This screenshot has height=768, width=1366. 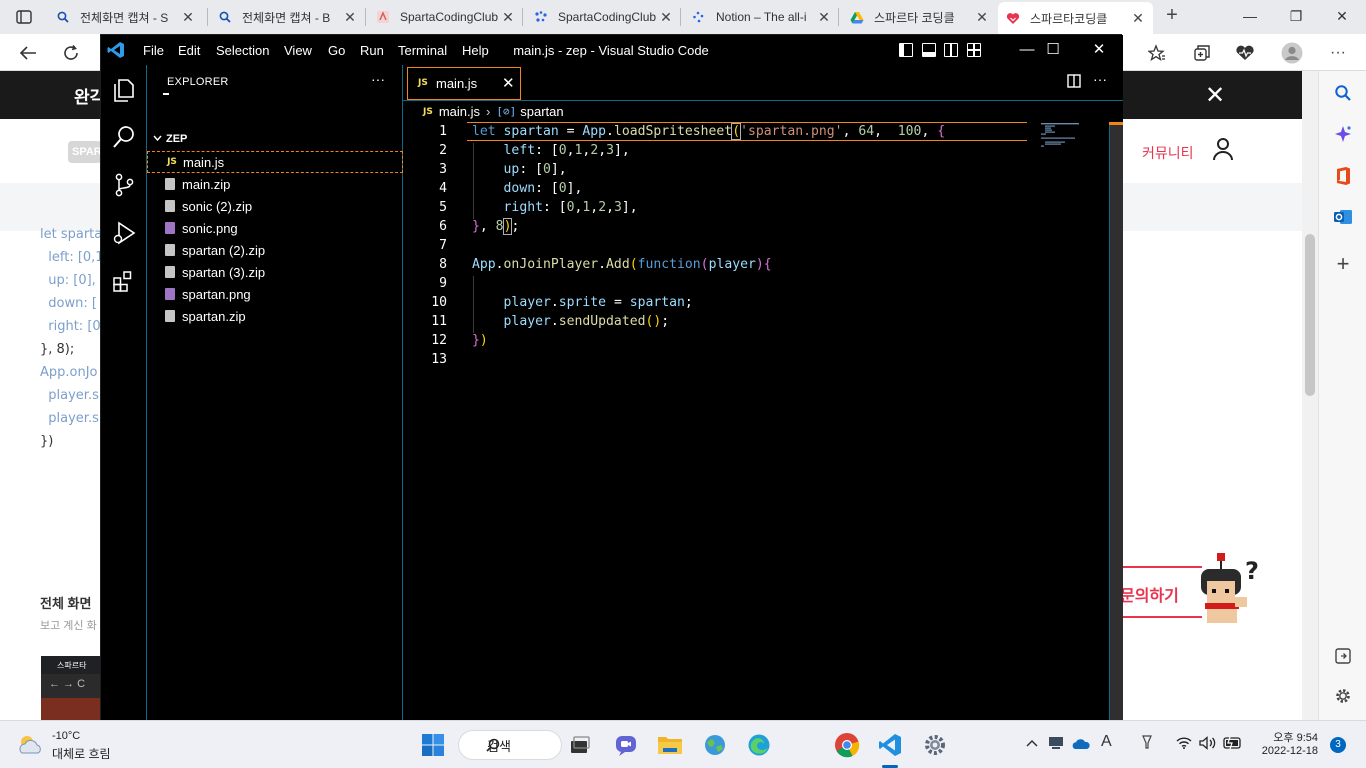 What do you see at coordinates (287, 17) in the screenshot?
I see `browser-tab: 전체화면 캡쳐 - B ✕` at bounding box center [287, 17].